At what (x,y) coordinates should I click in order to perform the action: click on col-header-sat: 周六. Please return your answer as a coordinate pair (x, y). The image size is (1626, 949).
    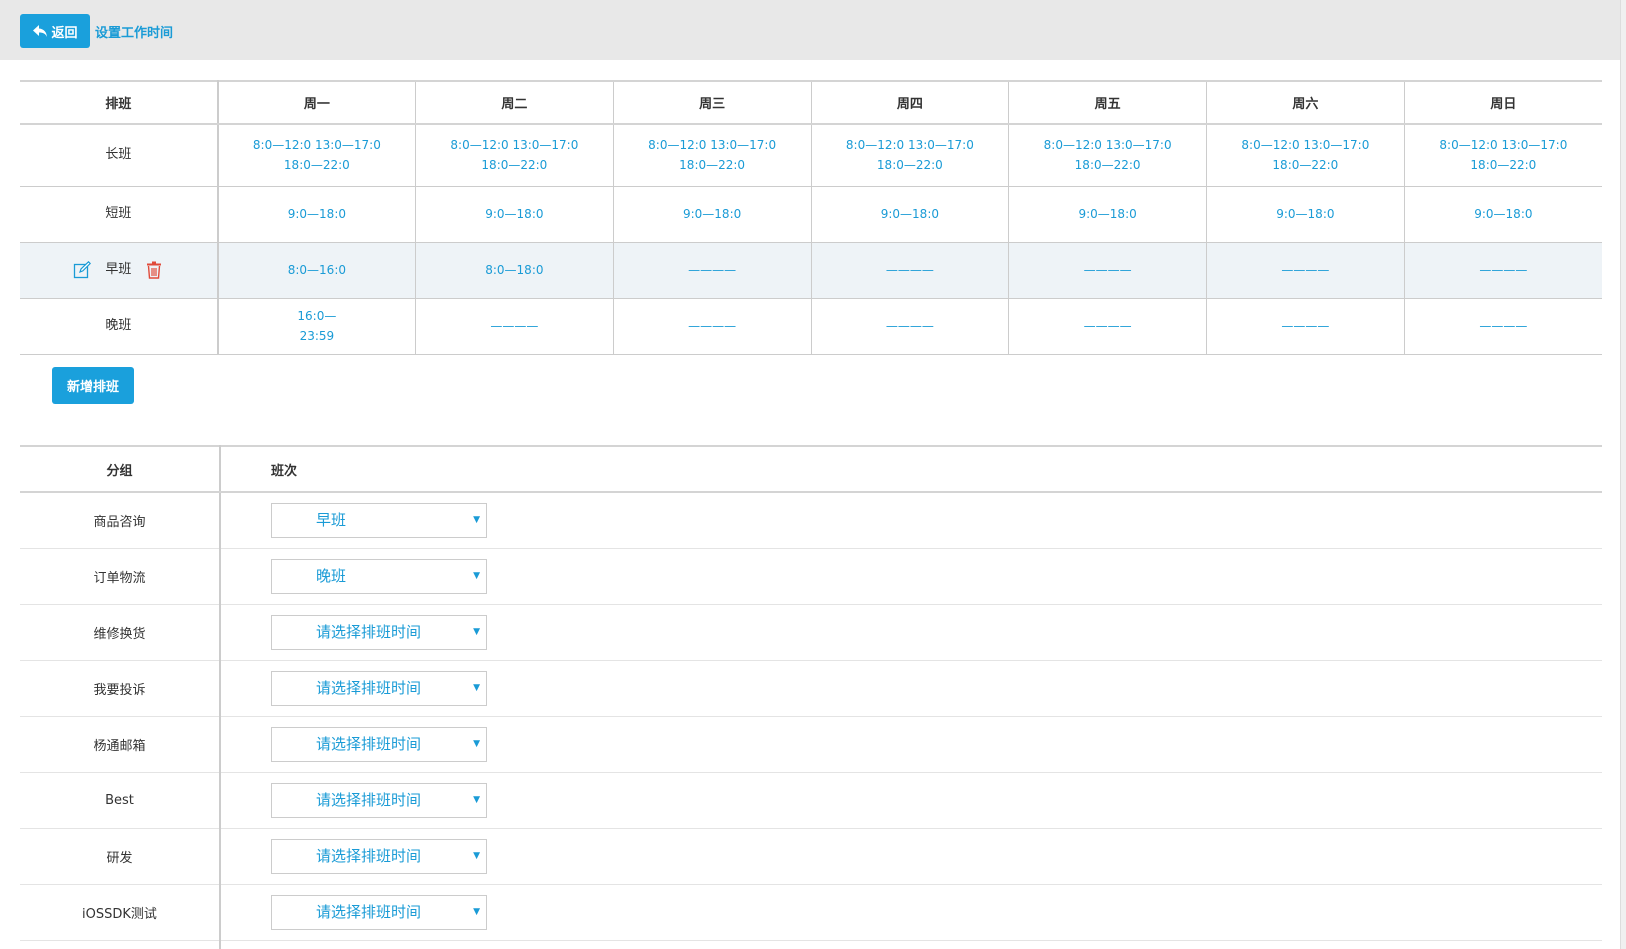
    Looking at the image, I should click on (1305, 102).